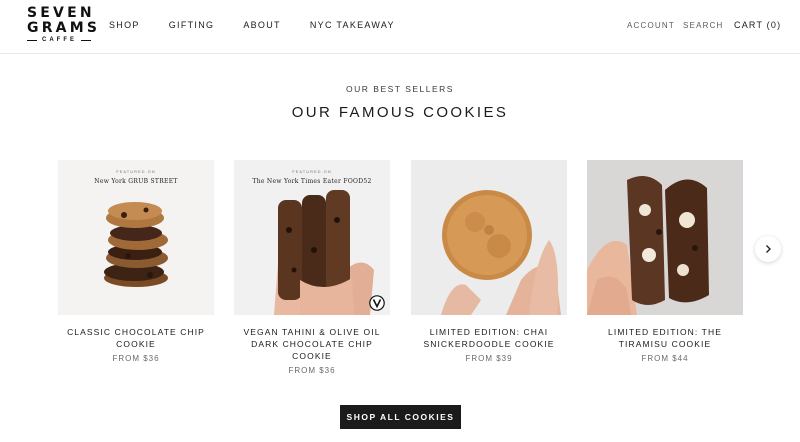  I want to click on carousel-next-button, so click(768, 249).